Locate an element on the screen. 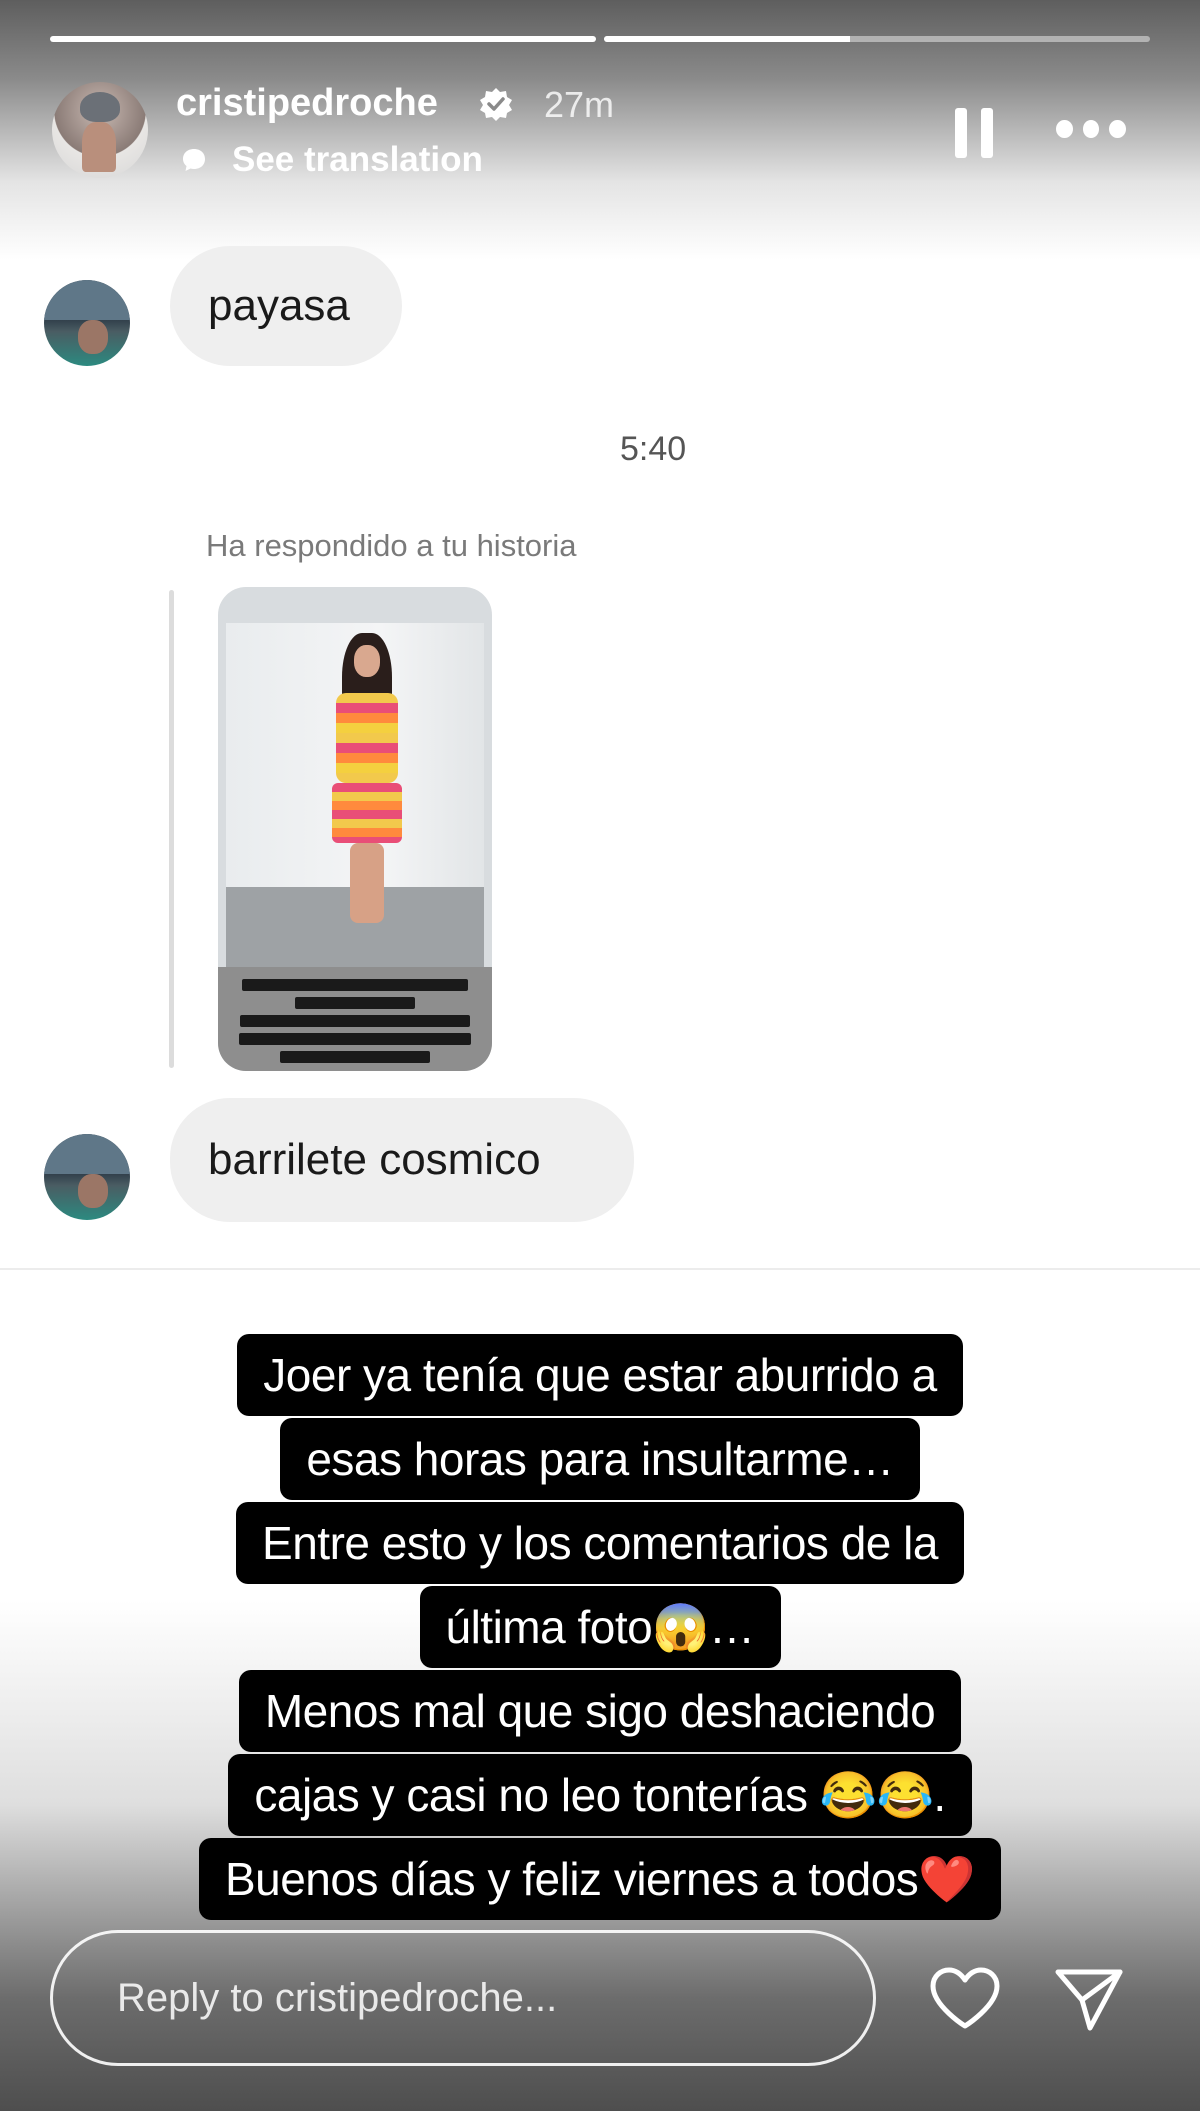 Image resolution: width=1200 pixels, height=2111 pixels. pause-icon is located at coordinates (975, 133).